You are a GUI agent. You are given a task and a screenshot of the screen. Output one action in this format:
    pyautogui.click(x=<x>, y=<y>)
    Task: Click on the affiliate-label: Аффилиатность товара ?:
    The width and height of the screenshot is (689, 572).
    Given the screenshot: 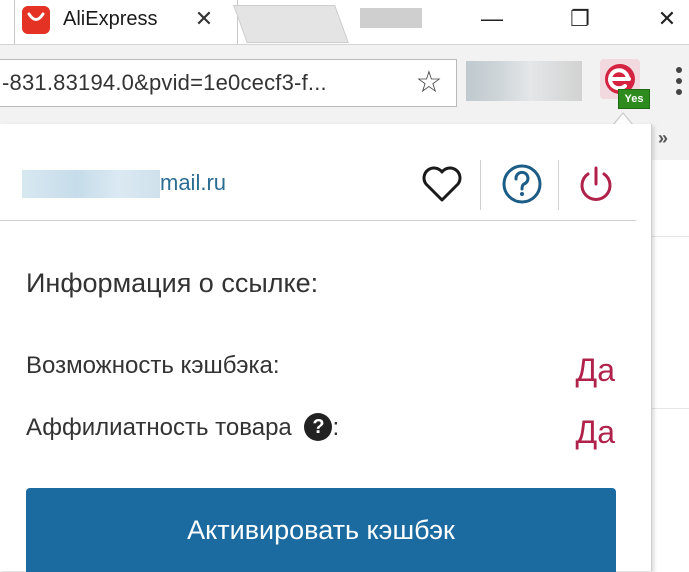 What is the action you would take?
    pyautogui.click(x=183, y=427)
    